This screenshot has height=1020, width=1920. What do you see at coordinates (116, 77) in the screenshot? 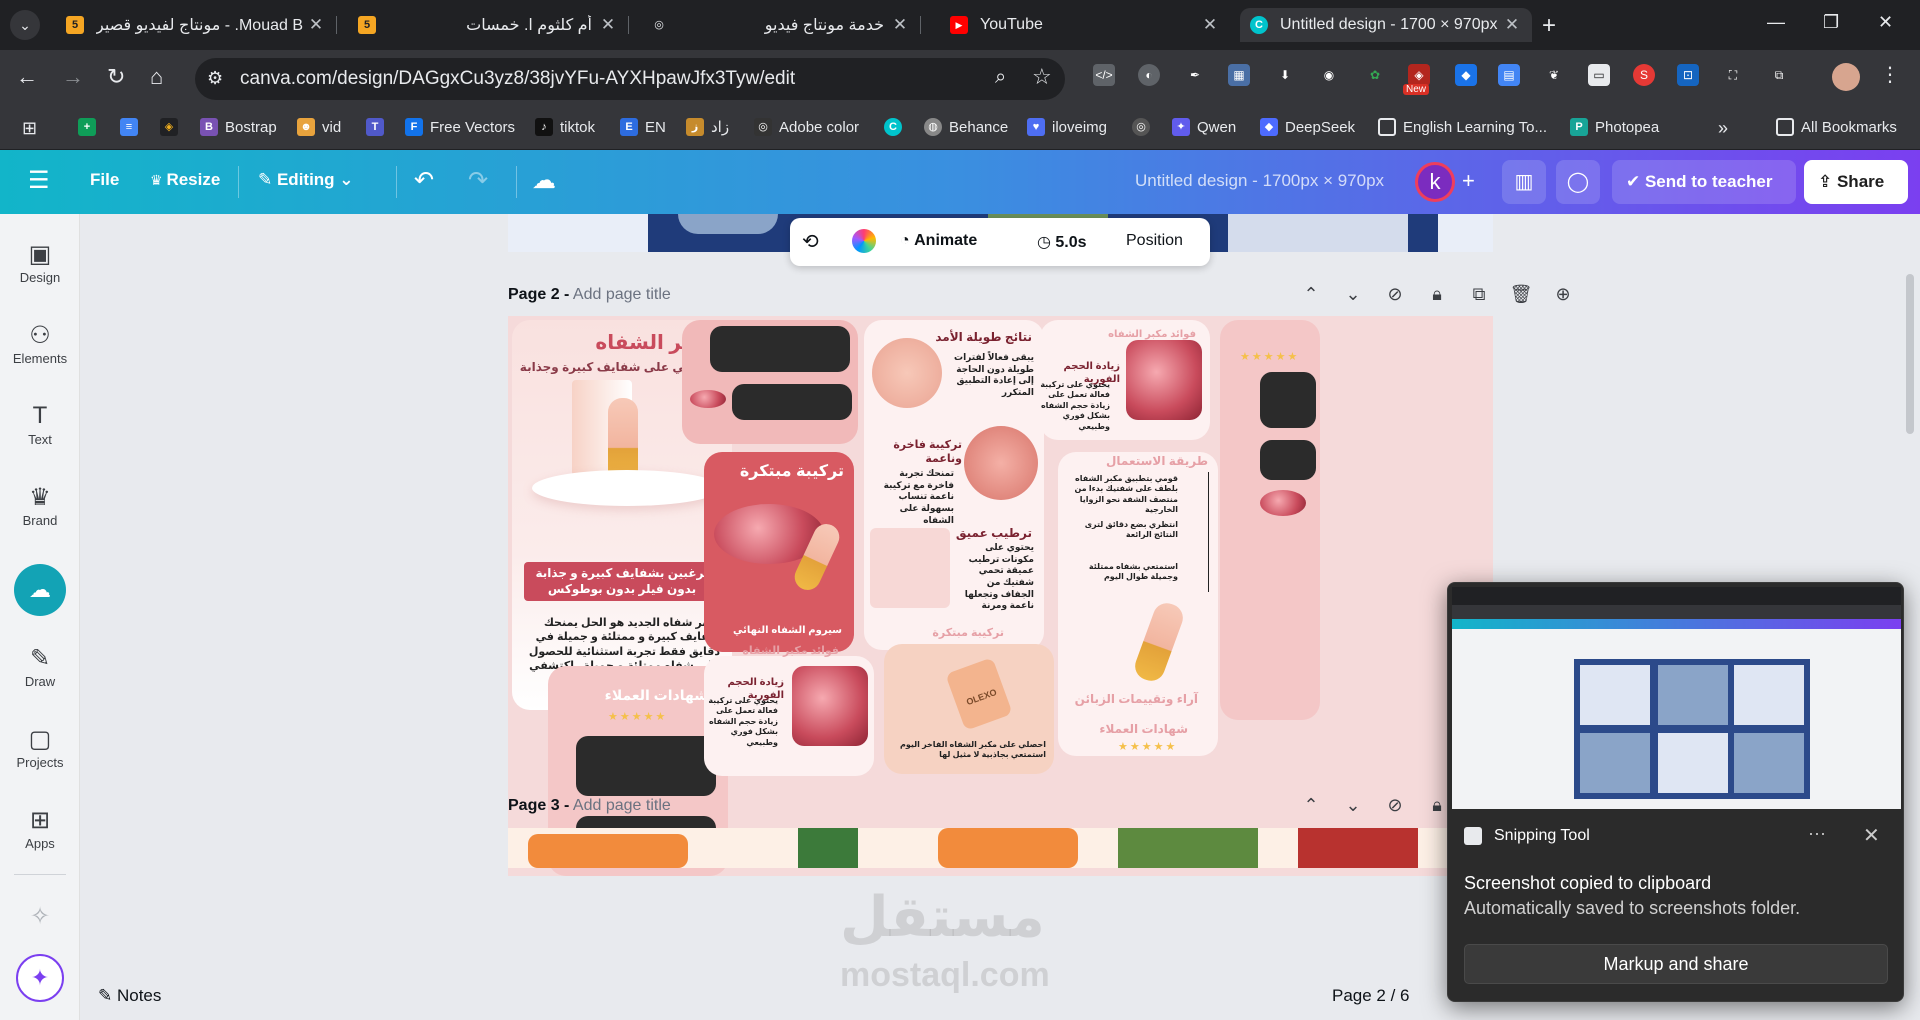
I see `reload-icon: ↻` at bounding box center [116, 77].